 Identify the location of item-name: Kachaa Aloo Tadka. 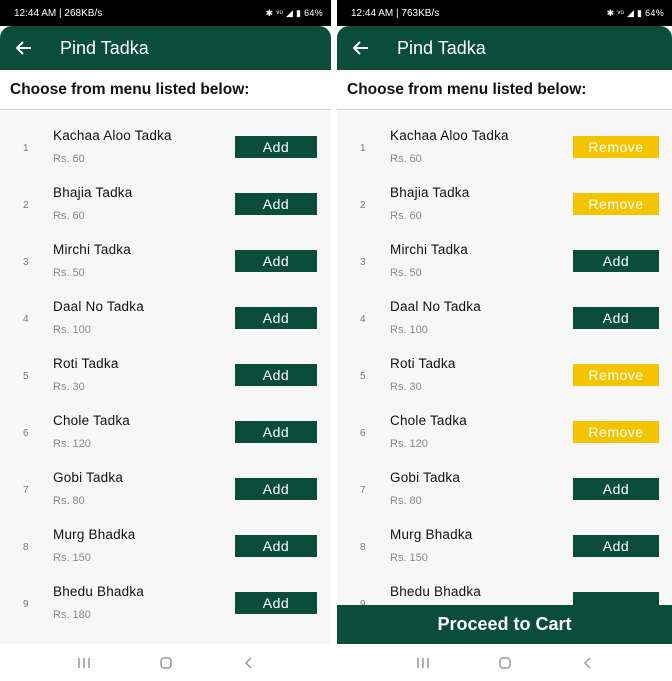
(449, 135).